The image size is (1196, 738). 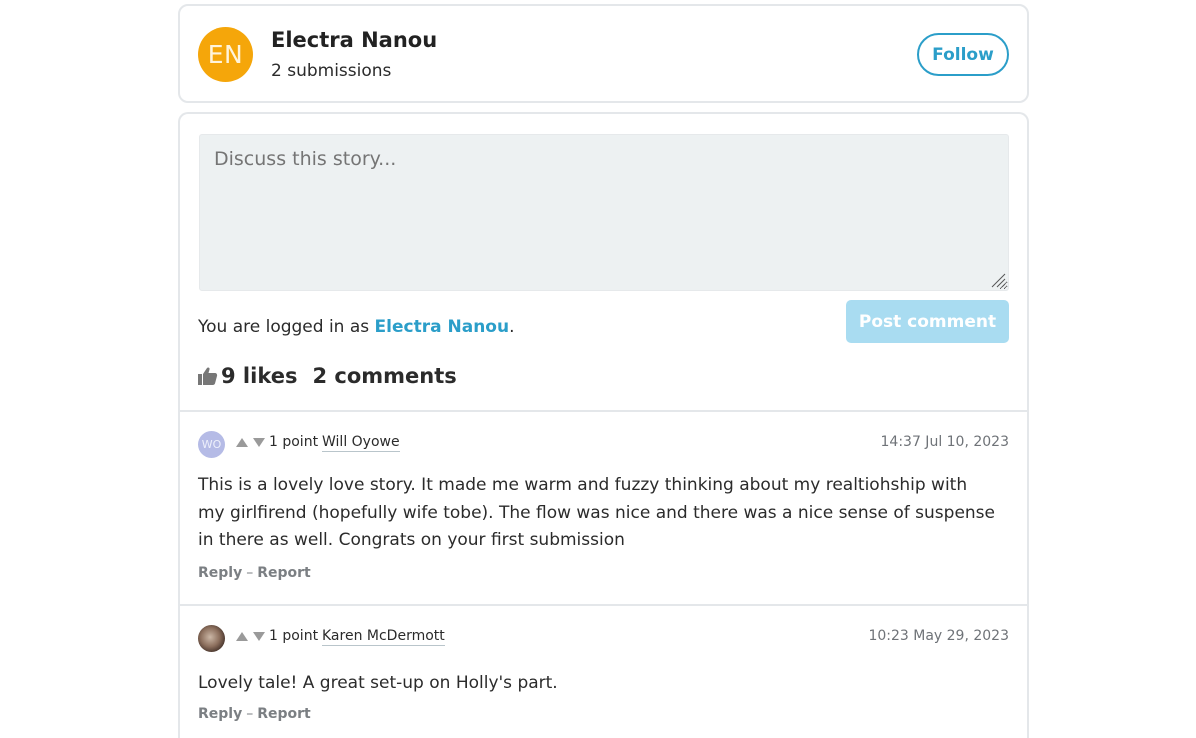 I want to click on author-avatar: EN, so click(x=225, y=54).